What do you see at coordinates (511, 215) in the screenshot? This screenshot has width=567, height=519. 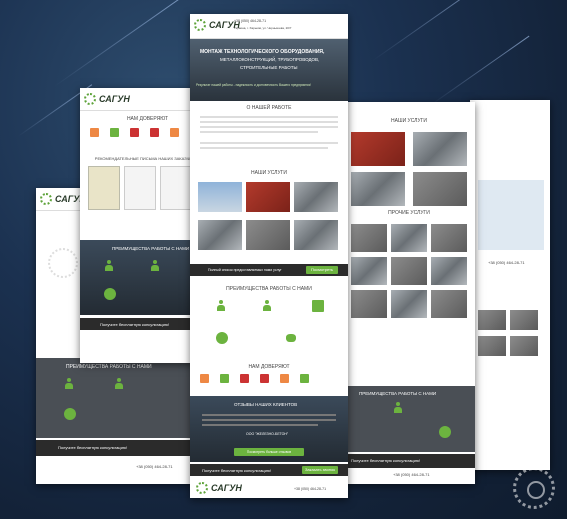 I see `map-widget` at bounding box center [511, 215].